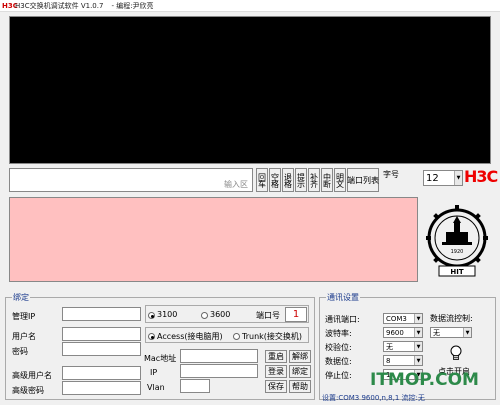 The height and width of the screenshot is (405, 500). Describe the element at coordinates (403, 360) in the screenshot. I see `databits-select: 8 ▼` at that location.